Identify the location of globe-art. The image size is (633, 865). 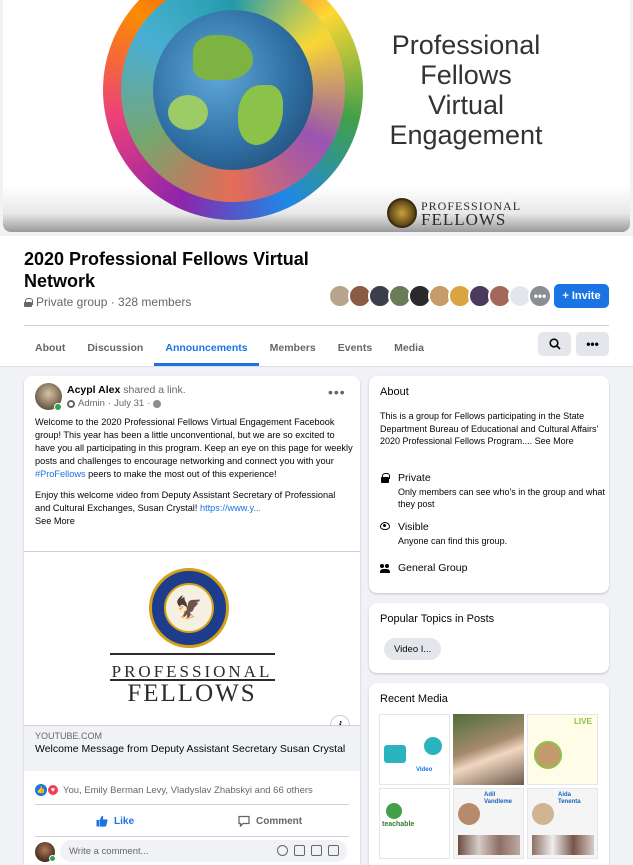
(233, 90).